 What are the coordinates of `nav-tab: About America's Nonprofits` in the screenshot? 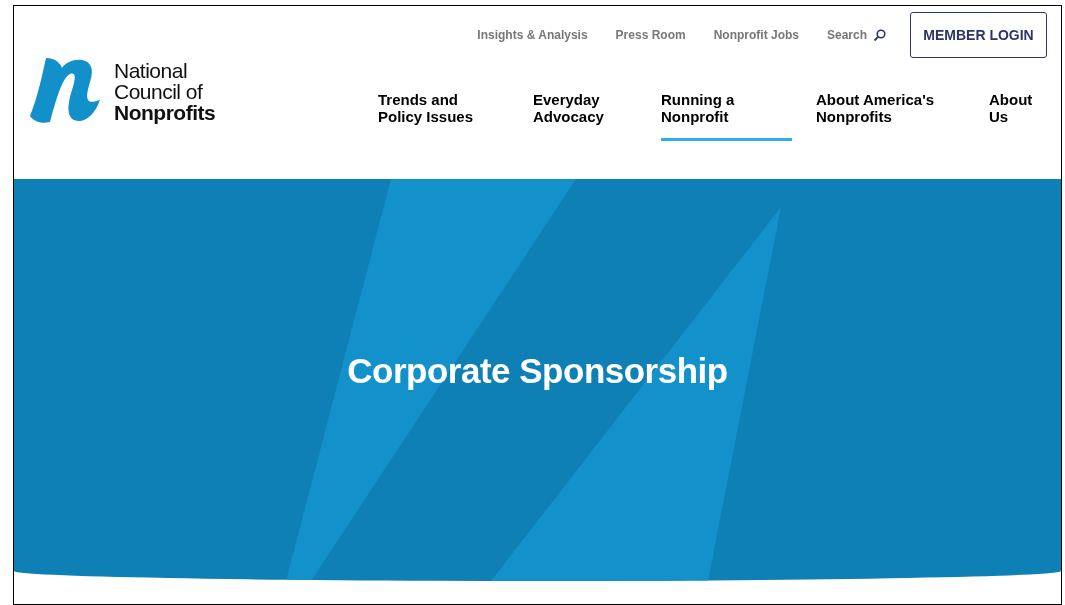 It's located at (902, 116).